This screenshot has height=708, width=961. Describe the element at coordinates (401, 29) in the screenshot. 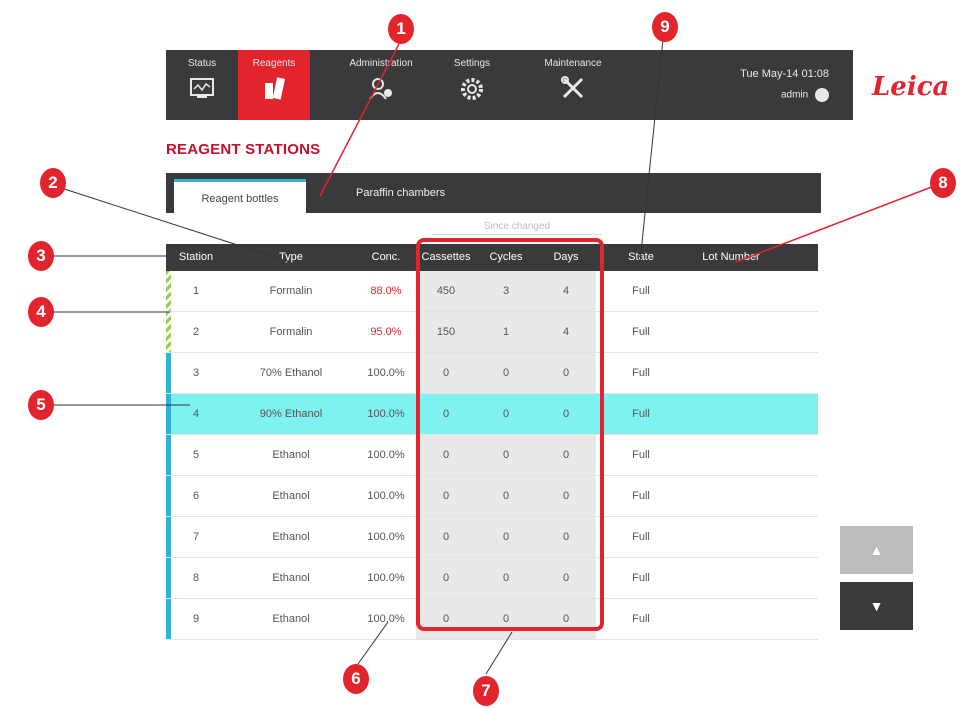

I see `callout-1: 1` at that location.